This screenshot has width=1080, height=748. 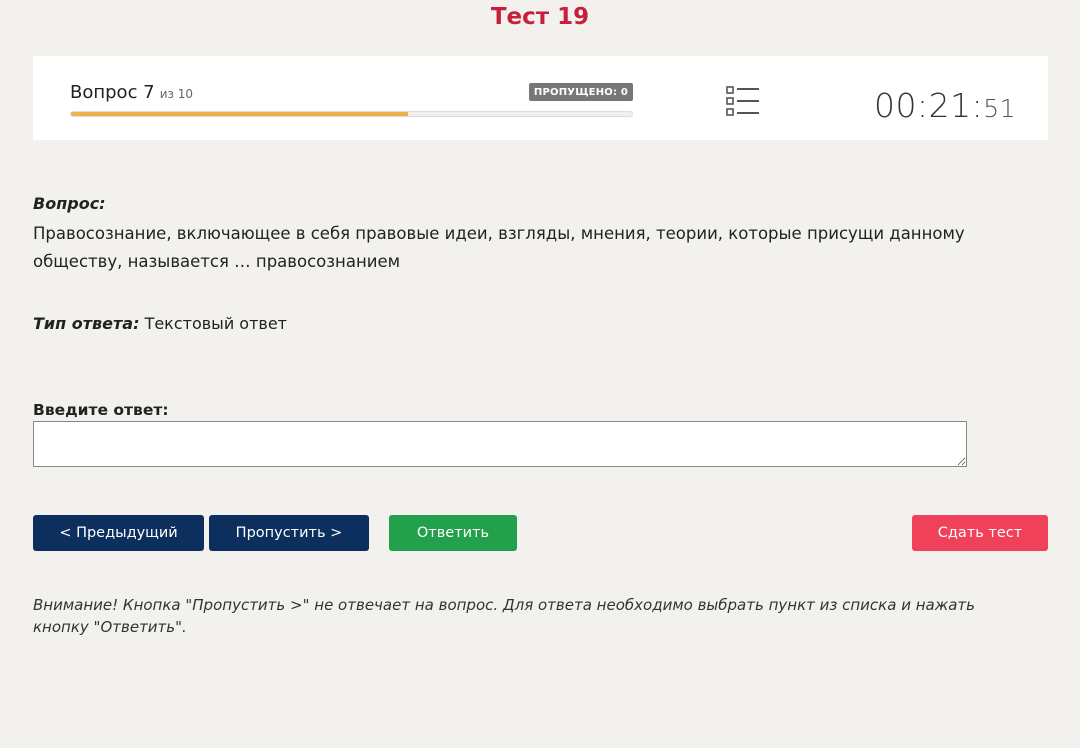 I want to click on list-icon, so click(x=743, y=103).